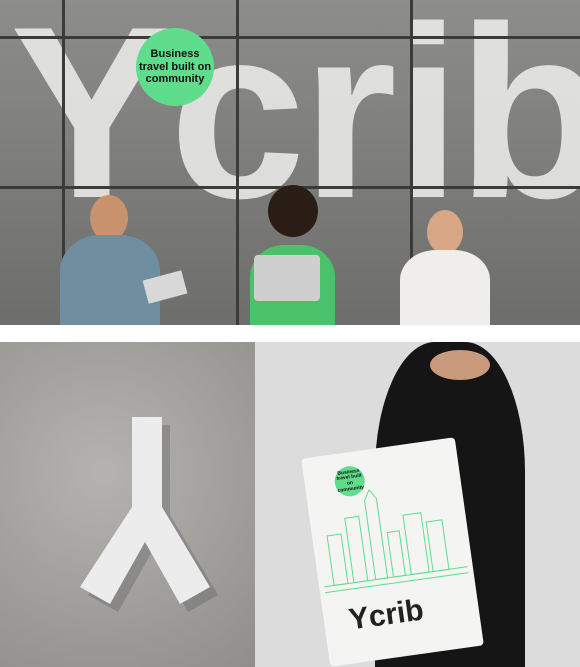 Image resolution: width=580 pixels, height=667 pixels. What do you see at coordinates (175, 67) in the screenshot?
I see `tagline-badge: Business travel built on community` at bounding box center [175, 67].